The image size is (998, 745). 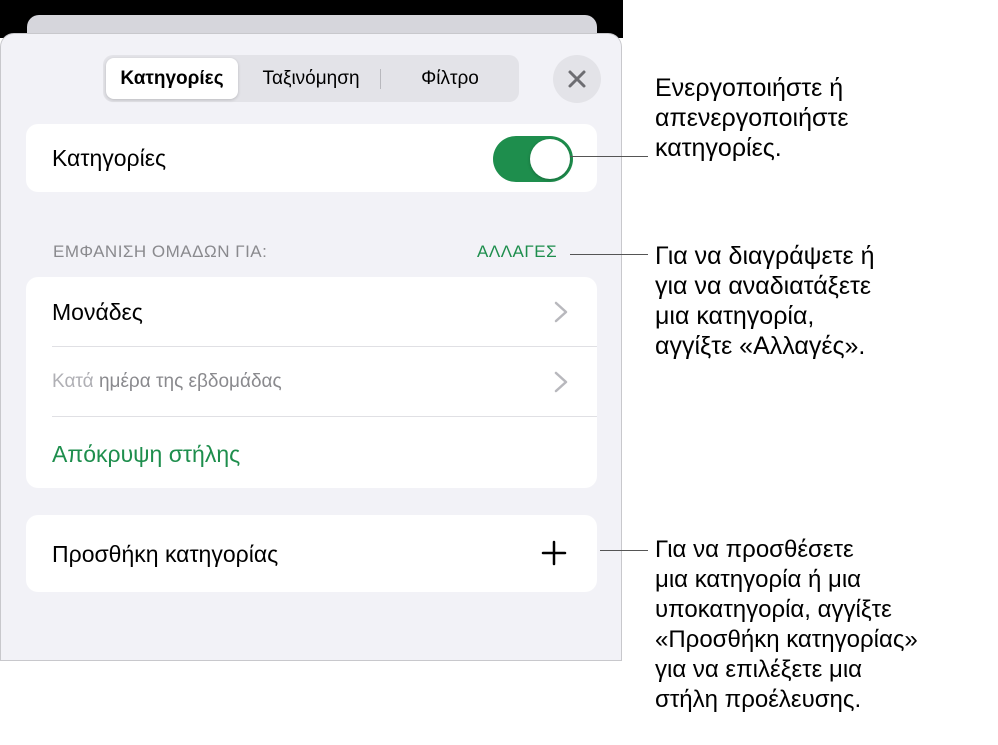 I want to click on categories-label: Κατηγορίες, so click(x=109, y=158).